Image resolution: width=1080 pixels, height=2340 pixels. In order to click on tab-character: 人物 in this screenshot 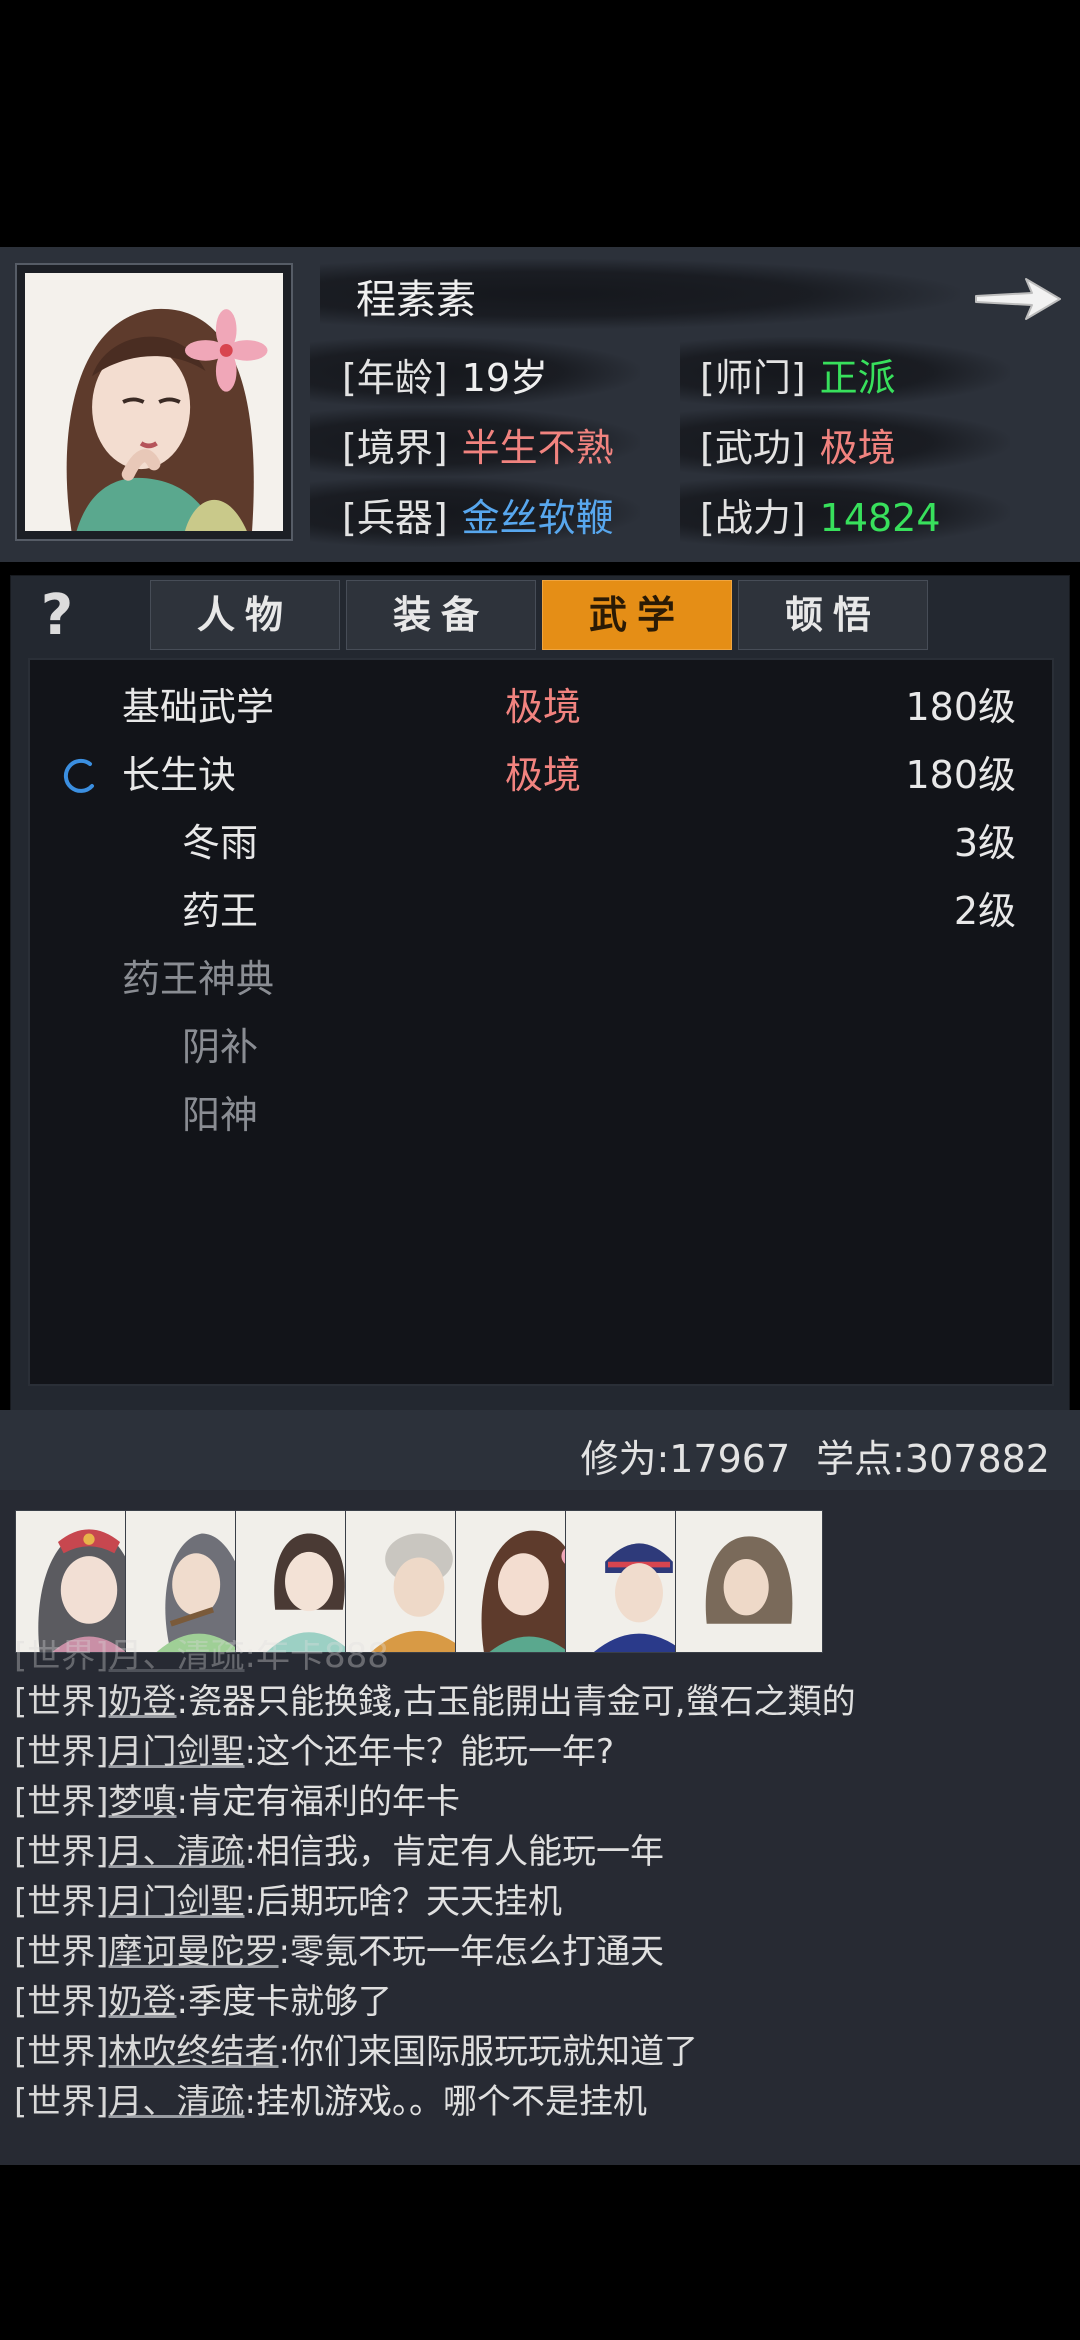, I will do `click(245, 615)`.